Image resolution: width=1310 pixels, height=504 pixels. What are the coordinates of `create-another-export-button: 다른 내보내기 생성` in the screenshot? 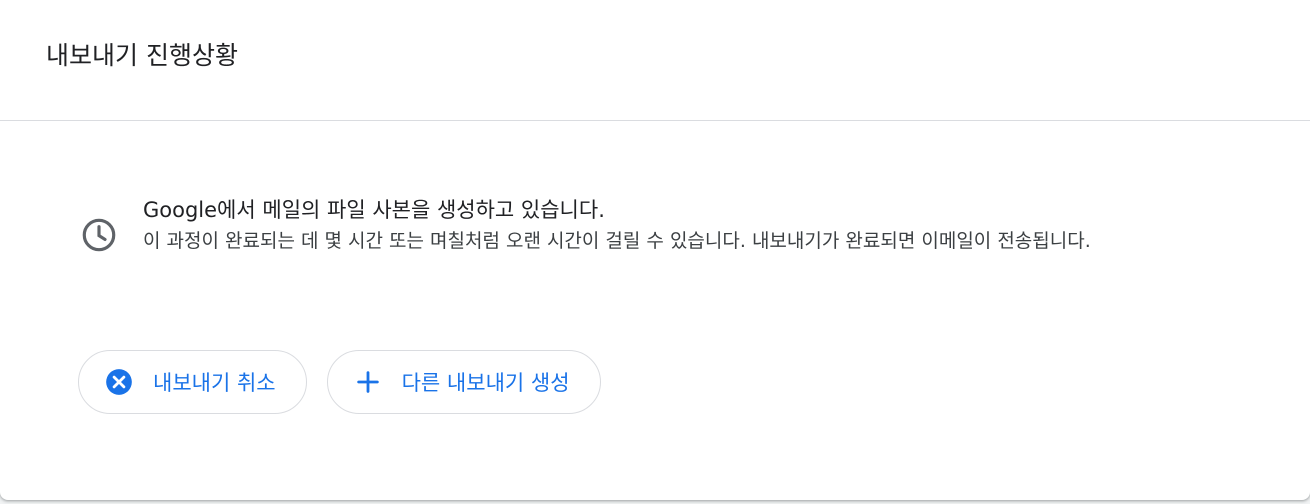 It's located at (463, 382).